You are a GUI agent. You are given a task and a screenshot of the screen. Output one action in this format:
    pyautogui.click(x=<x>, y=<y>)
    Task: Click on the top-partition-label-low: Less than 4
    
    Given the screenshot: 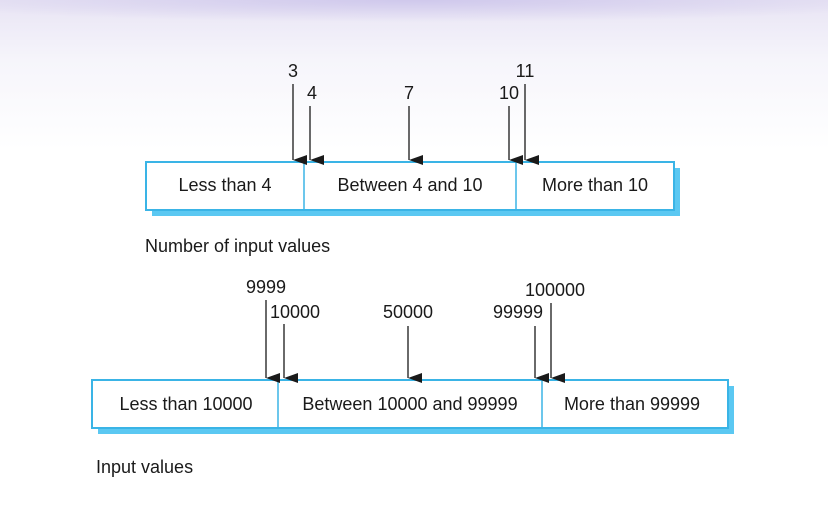 What is the action you would take?
    pyautogui.click(x=224, y=185)
    